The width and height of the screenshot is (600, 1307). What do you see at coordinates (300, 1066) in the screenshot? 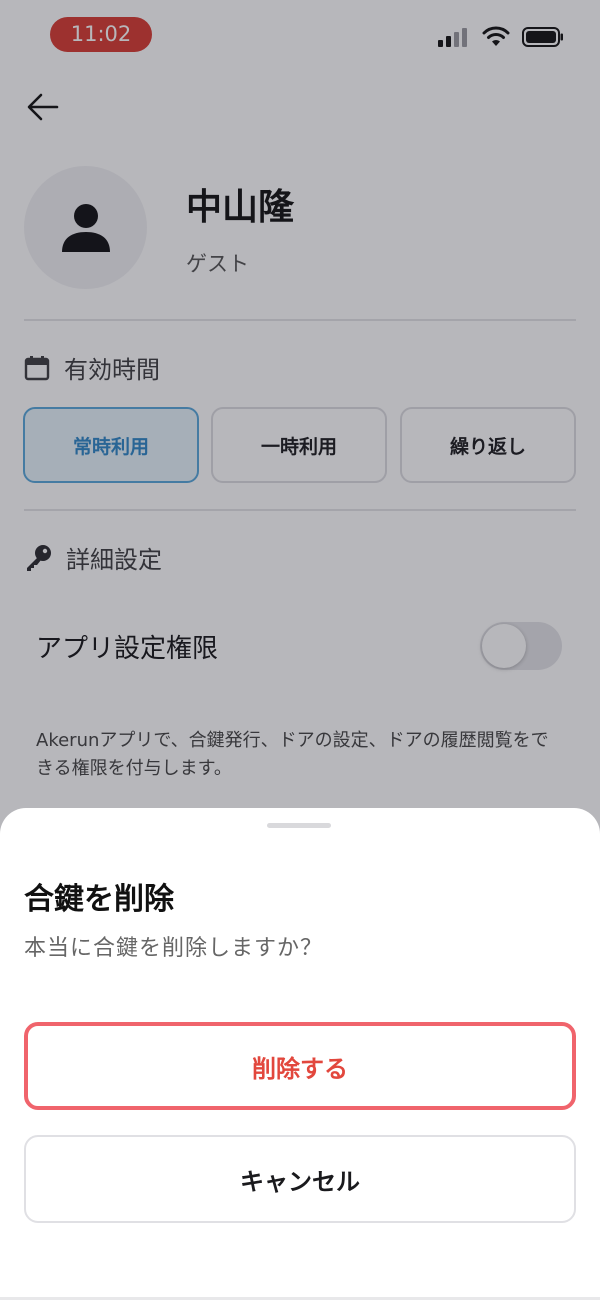
I see `delete-button: 削除する` at bounding box center [300, 1066].